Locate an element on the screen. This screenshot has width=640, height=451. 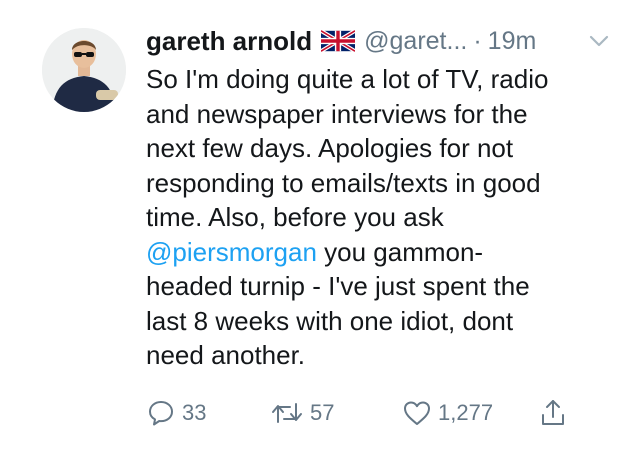
heart-icon is located at coordinates (417, 413).